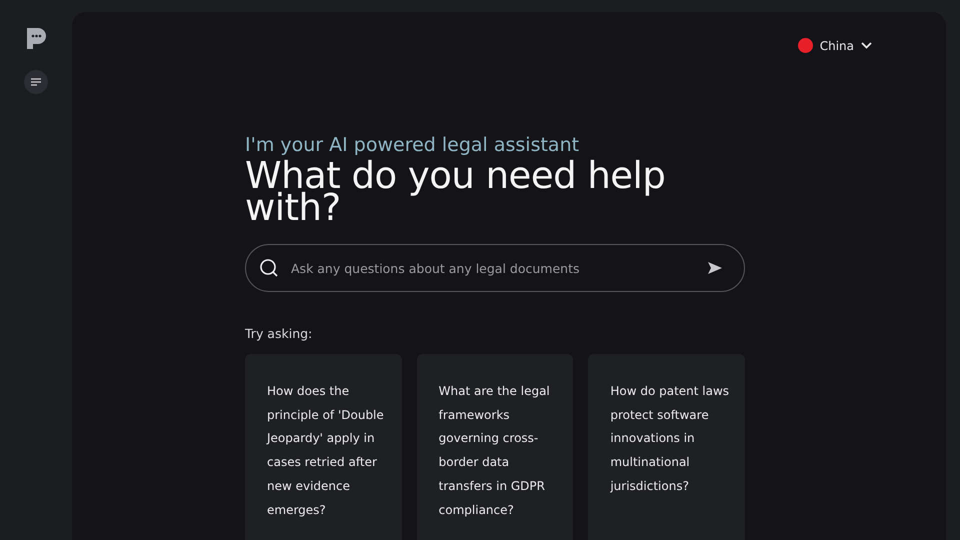  What do you see at coordinates (269, 268) in the screenshot?
I see `search-icon` at bounding box center [269, 268].